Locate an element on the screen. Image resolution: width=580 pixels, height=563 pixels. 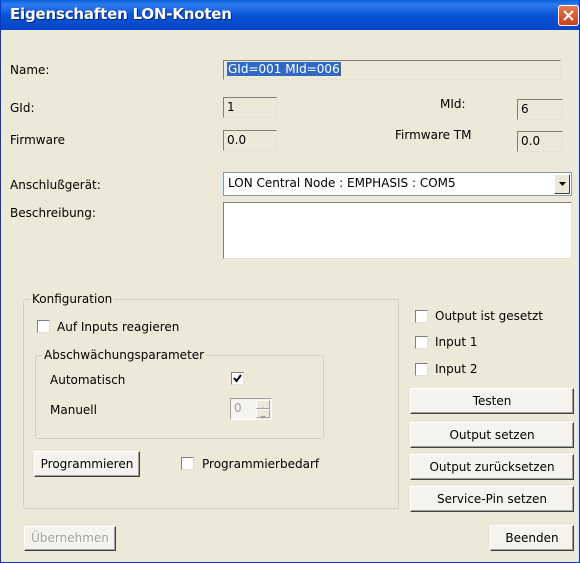
beschreibung-textarea is located at coordinates (397, 230).